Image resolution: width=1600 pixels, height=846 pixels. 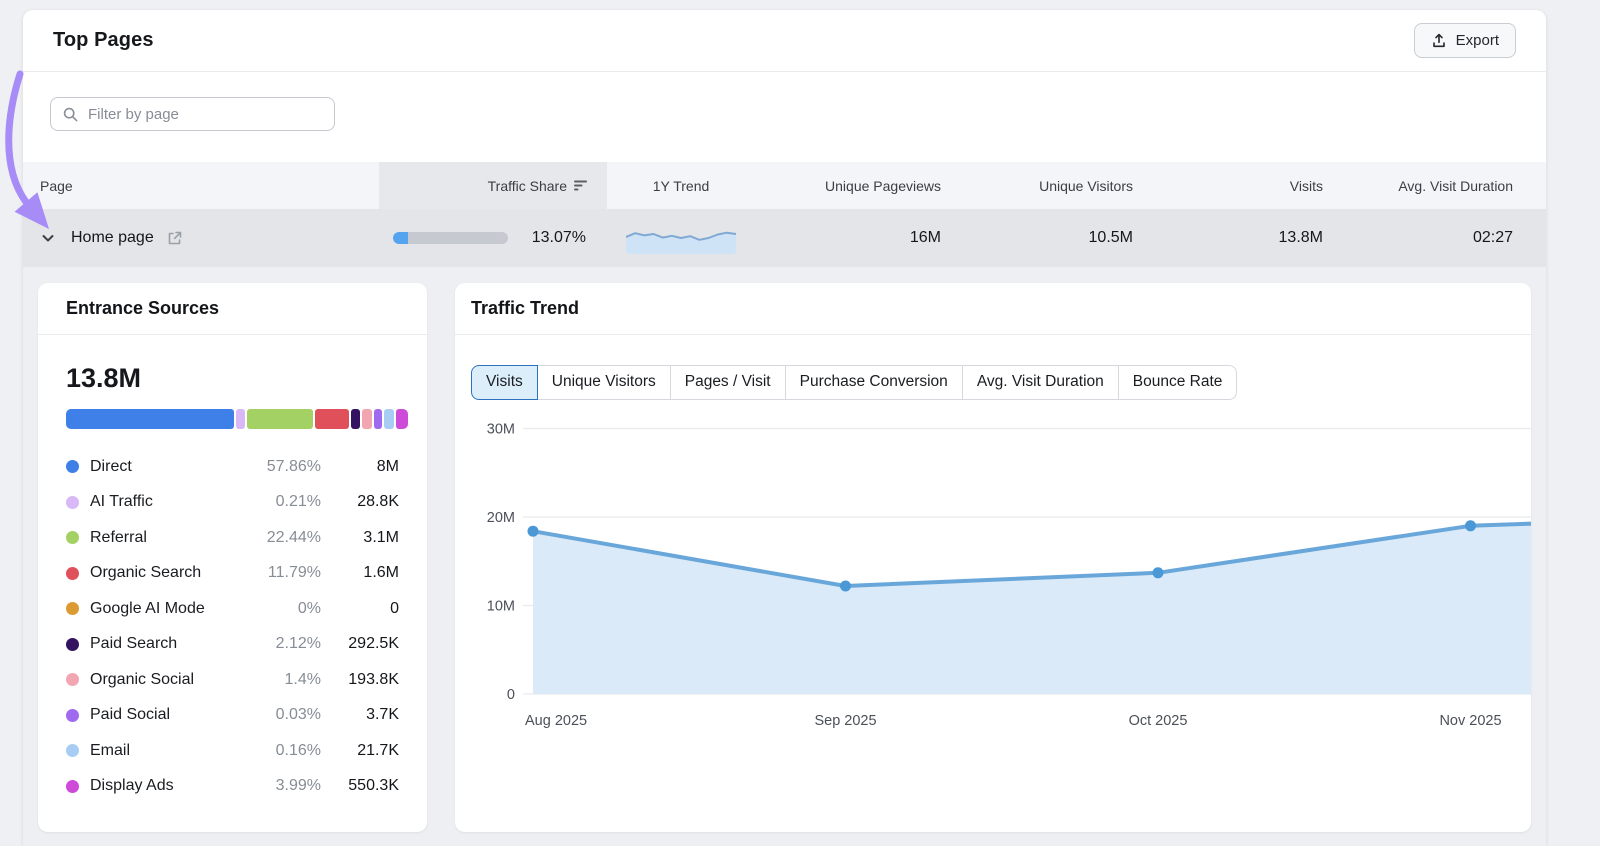 What do you see at coordinates (240, 419) in the screenshot?
I see `bar-segment-ai-traffic` at bounding box center [240, 419].